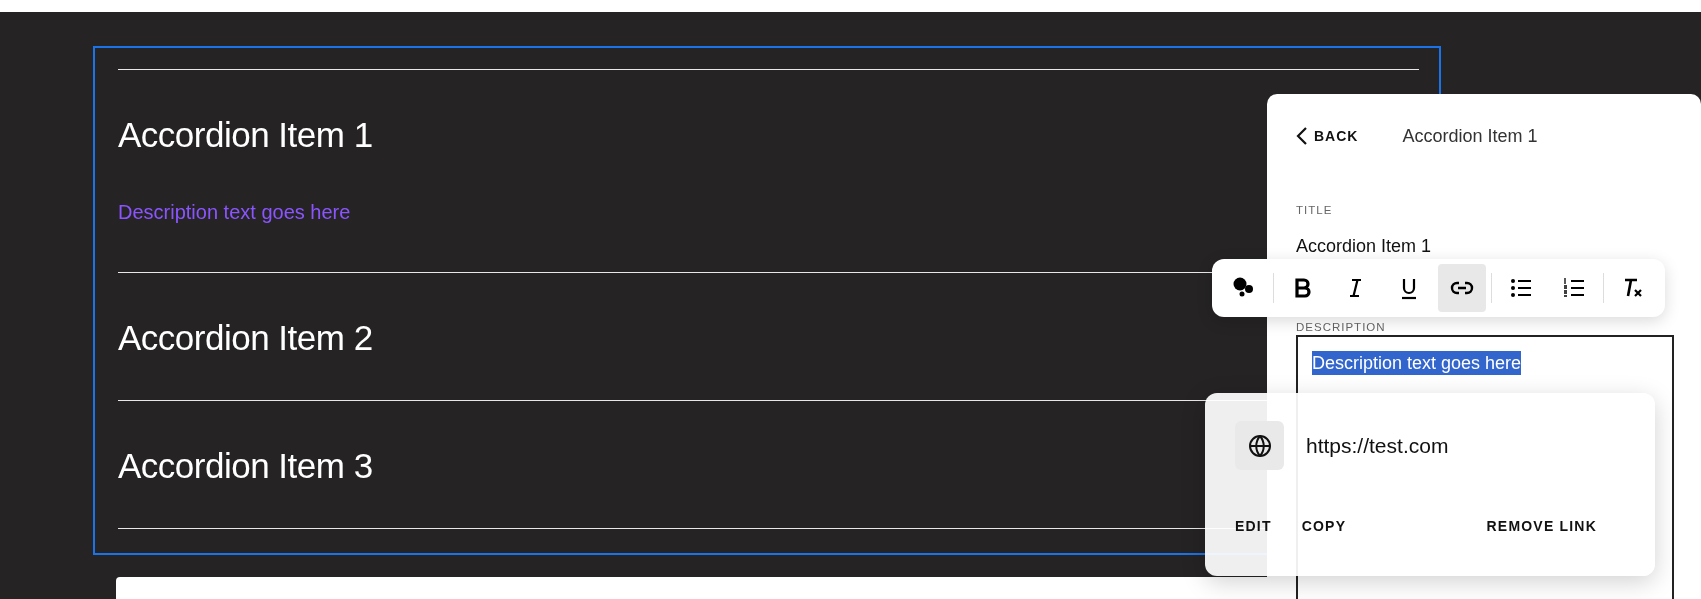 This screenshot has width=1701, height=599. I want to click on globe-icon, so click(1259, 445).